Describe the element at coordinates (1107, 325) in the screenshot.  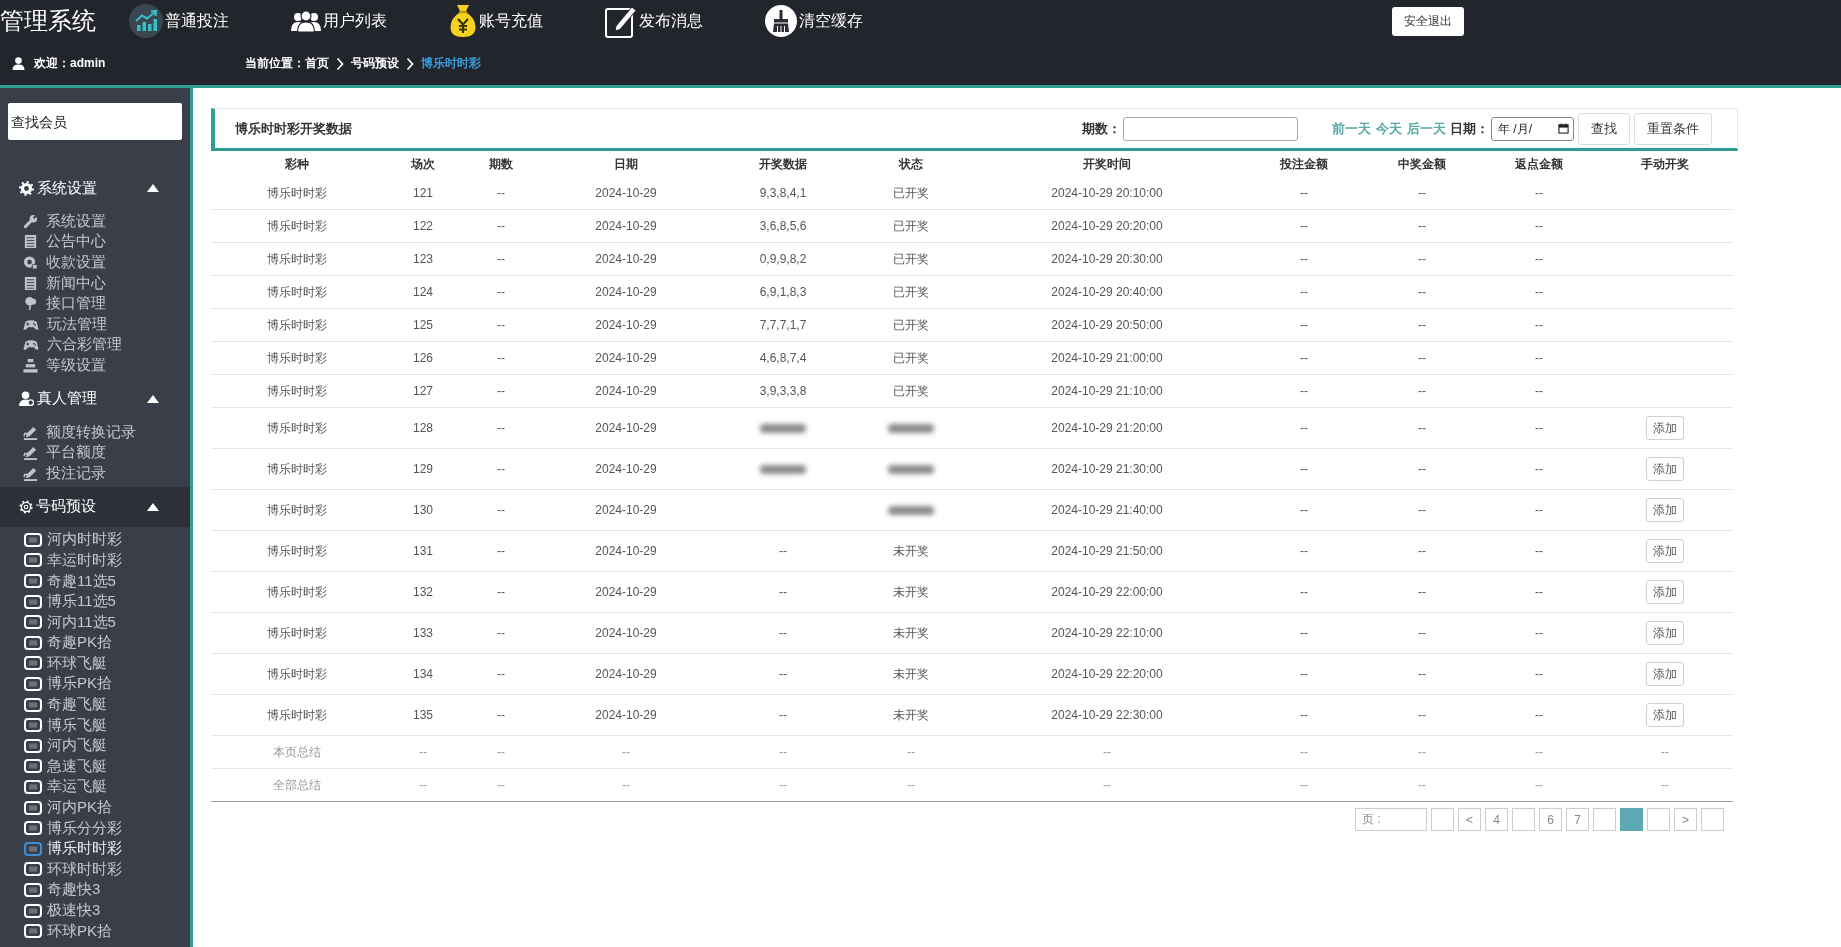
I see `table-cell: 2024-10-29 20:50:00` at that location.